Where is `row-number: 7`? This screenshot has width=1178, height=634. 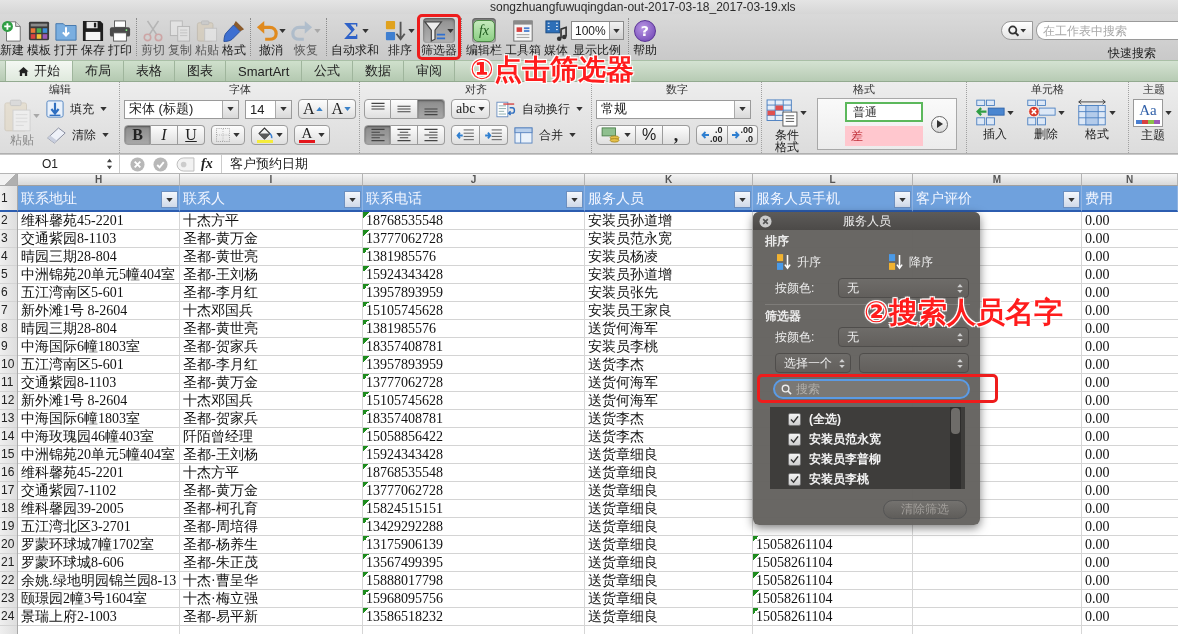 row-number: 7 is located at coordinates (9, 311).